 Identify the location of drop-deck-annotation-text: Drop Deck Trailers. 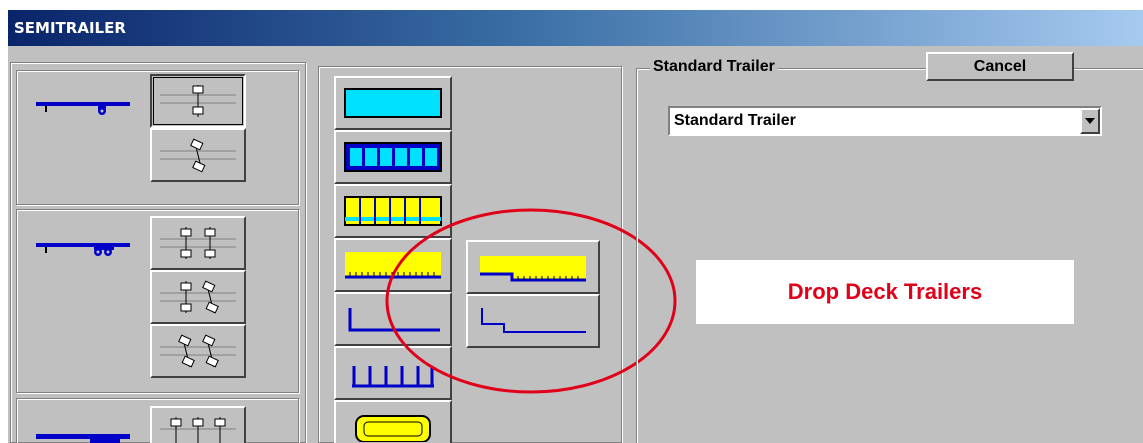
(885, 291).